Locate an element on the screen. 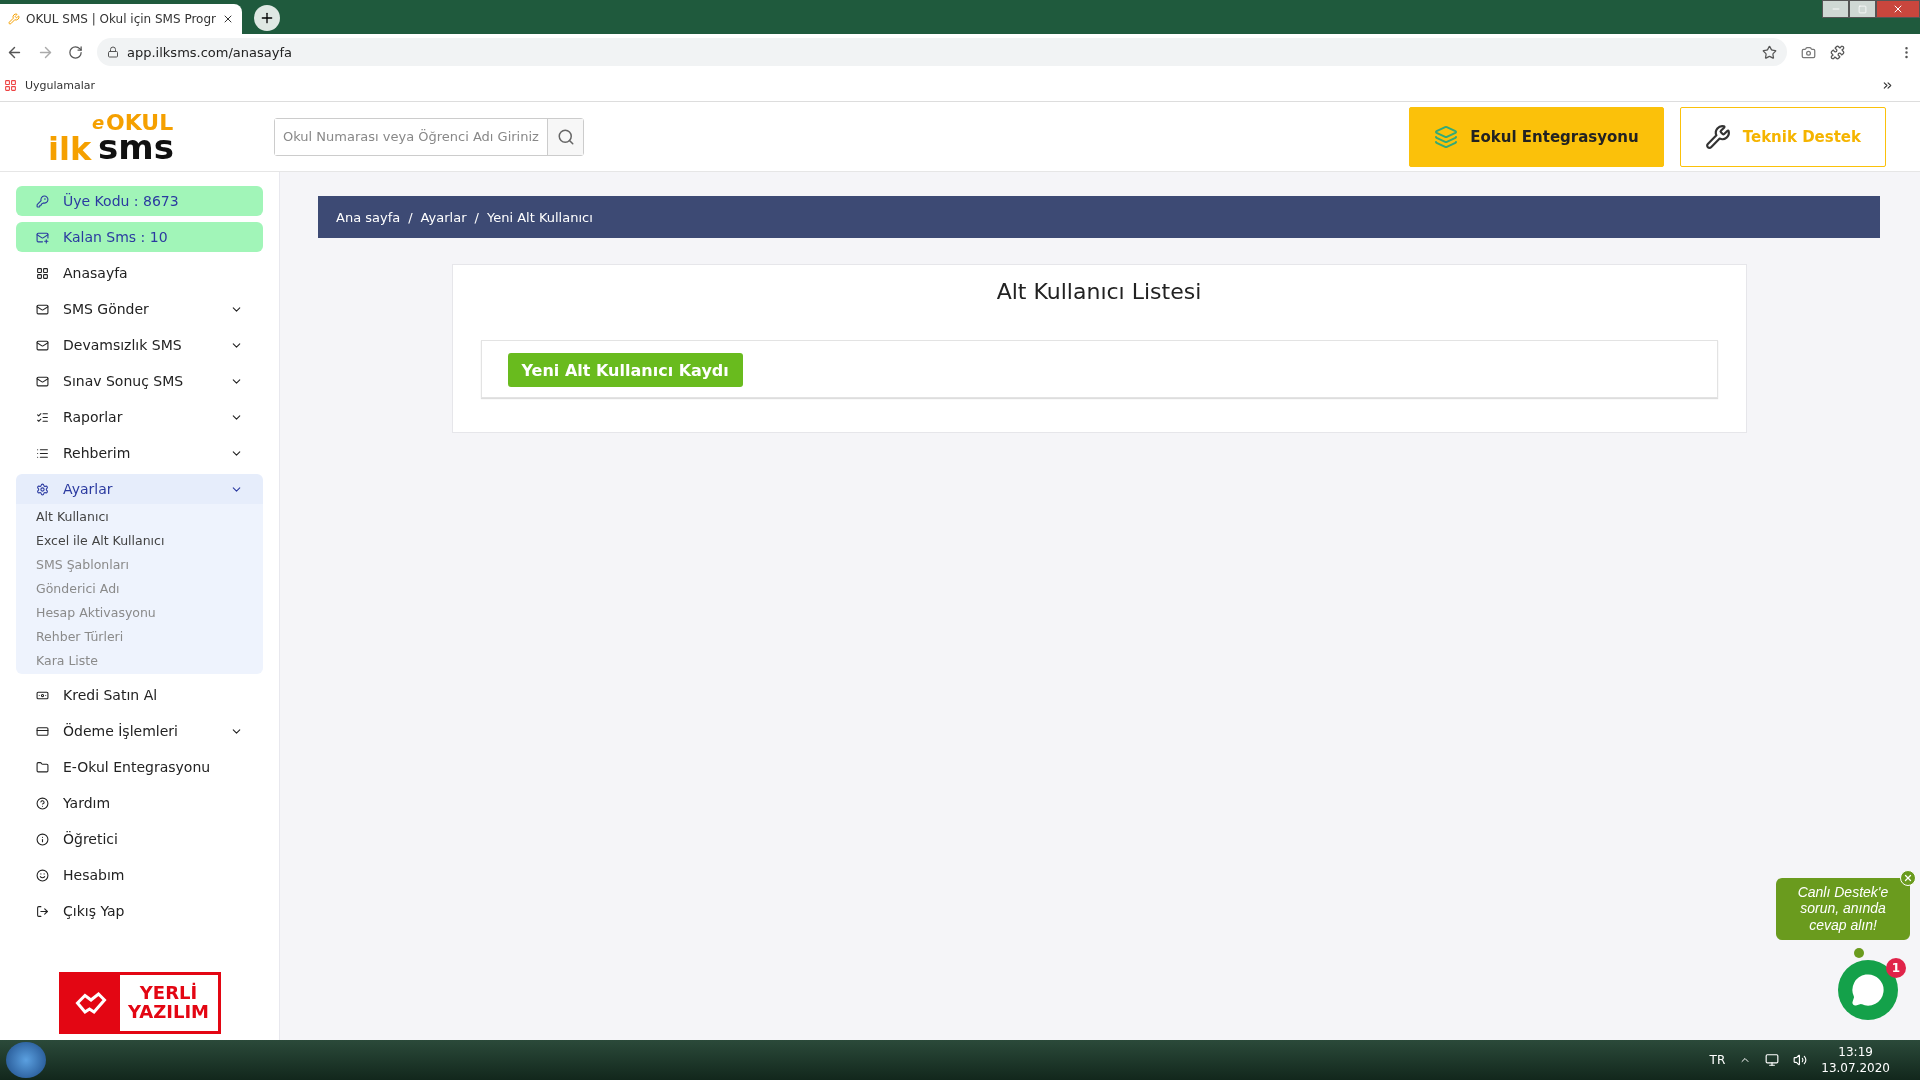 The width and height of the screenshot is (1920, 1080). sidebar-item: Kredi Satın Al is located at coordinates (139, 695).